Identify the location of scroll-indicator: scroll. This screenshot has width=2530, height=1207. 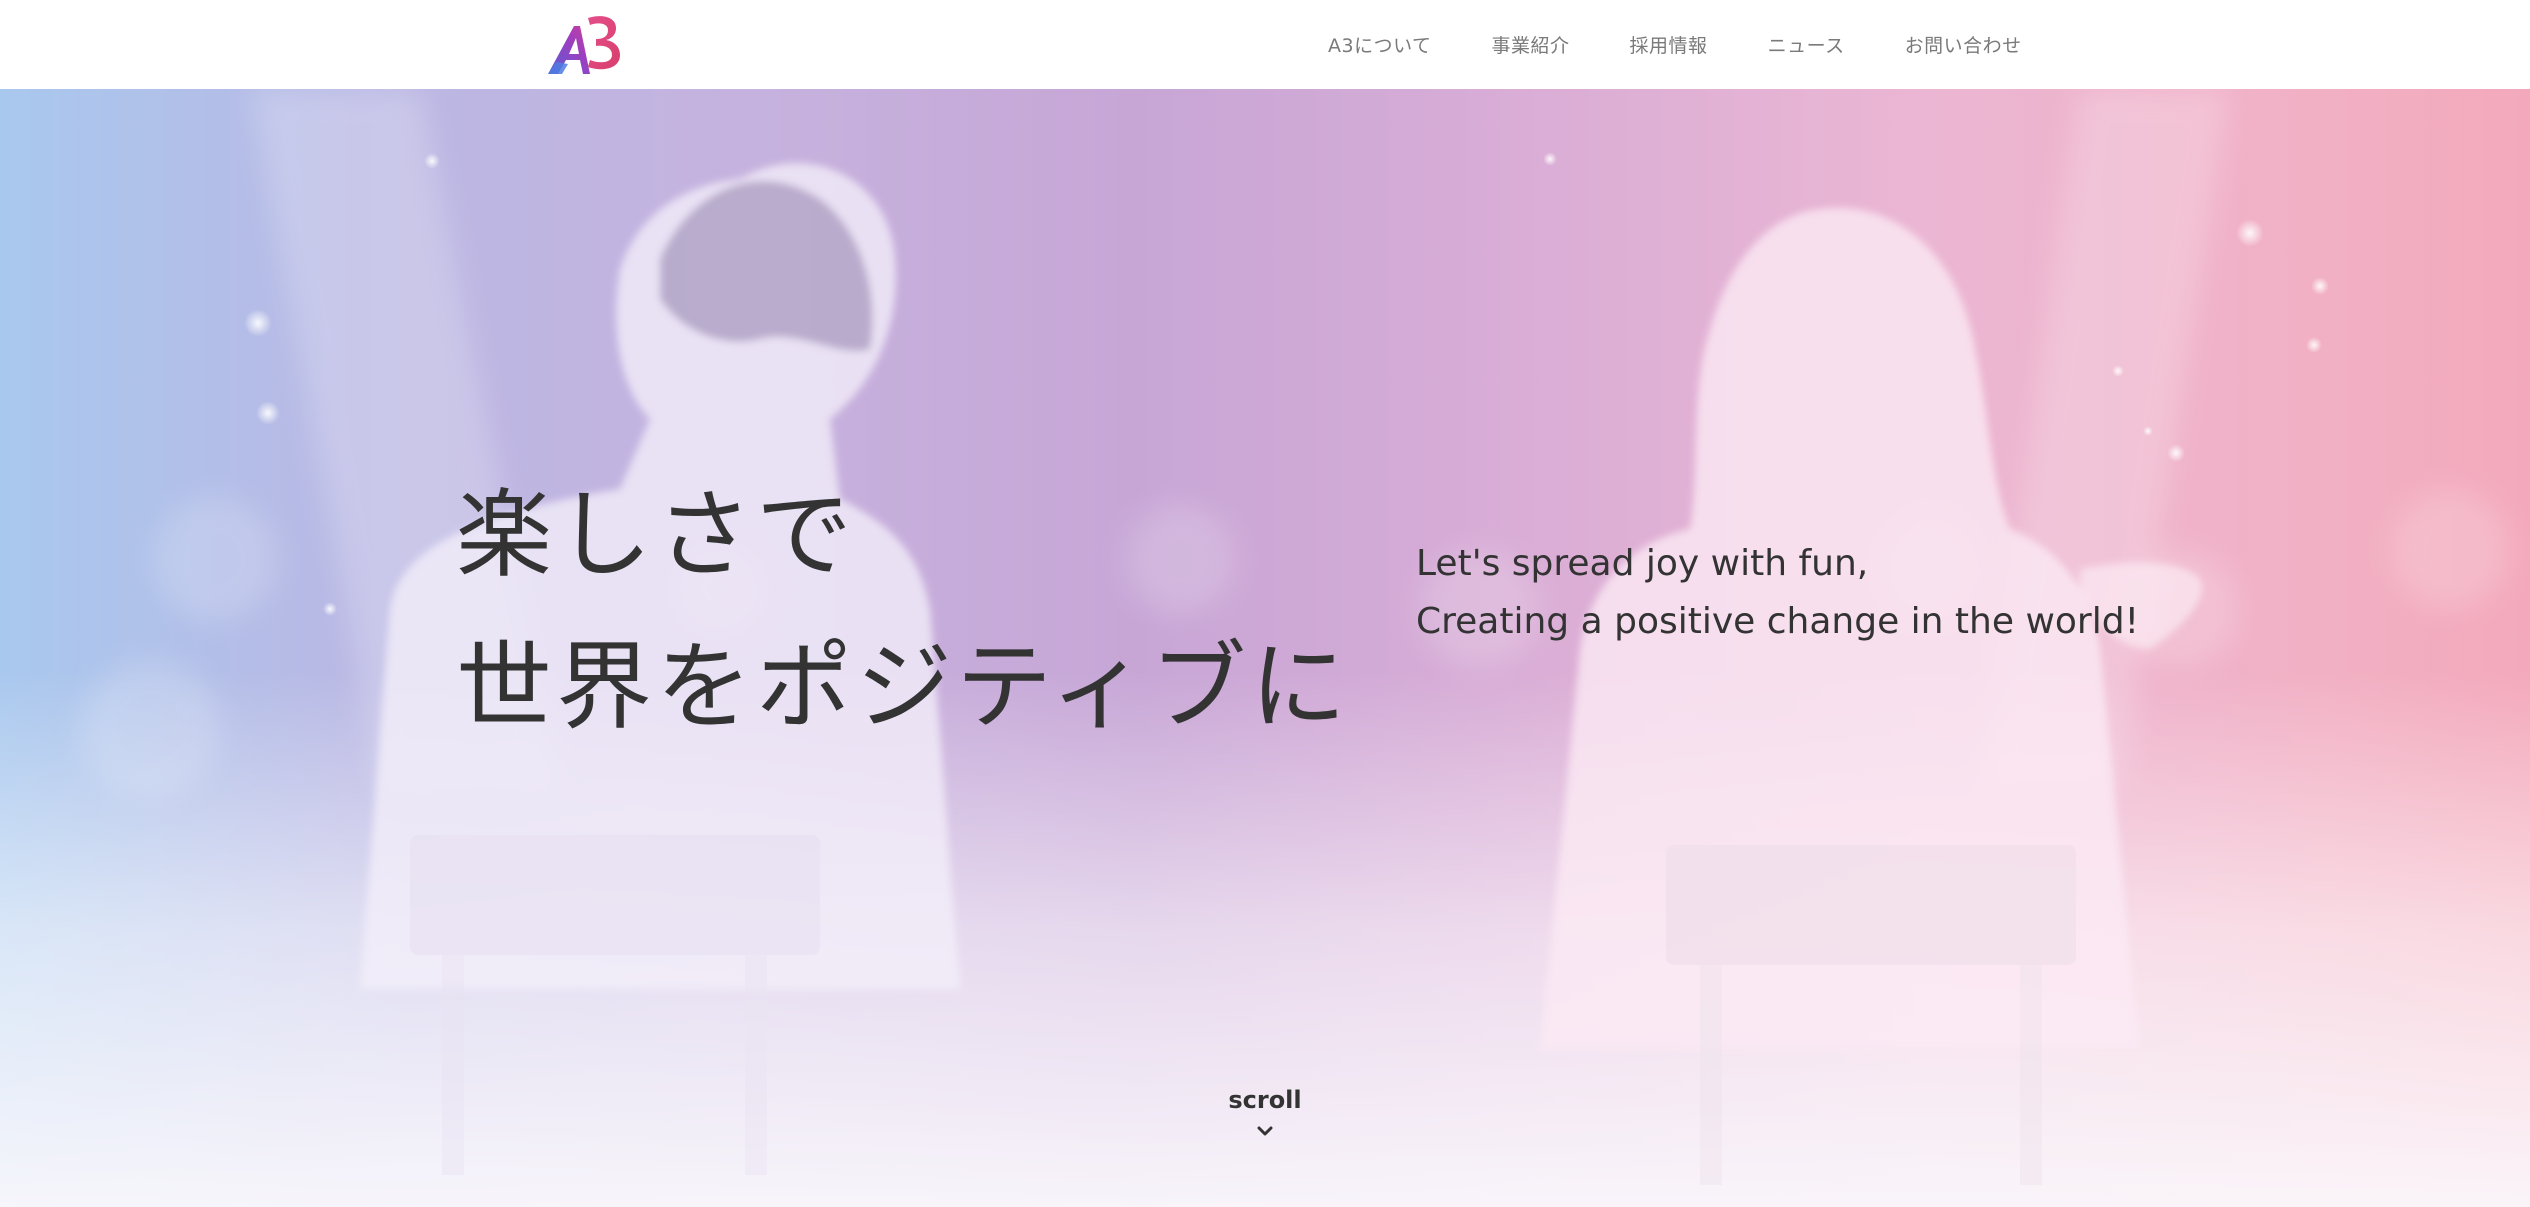
(1265, 1112).